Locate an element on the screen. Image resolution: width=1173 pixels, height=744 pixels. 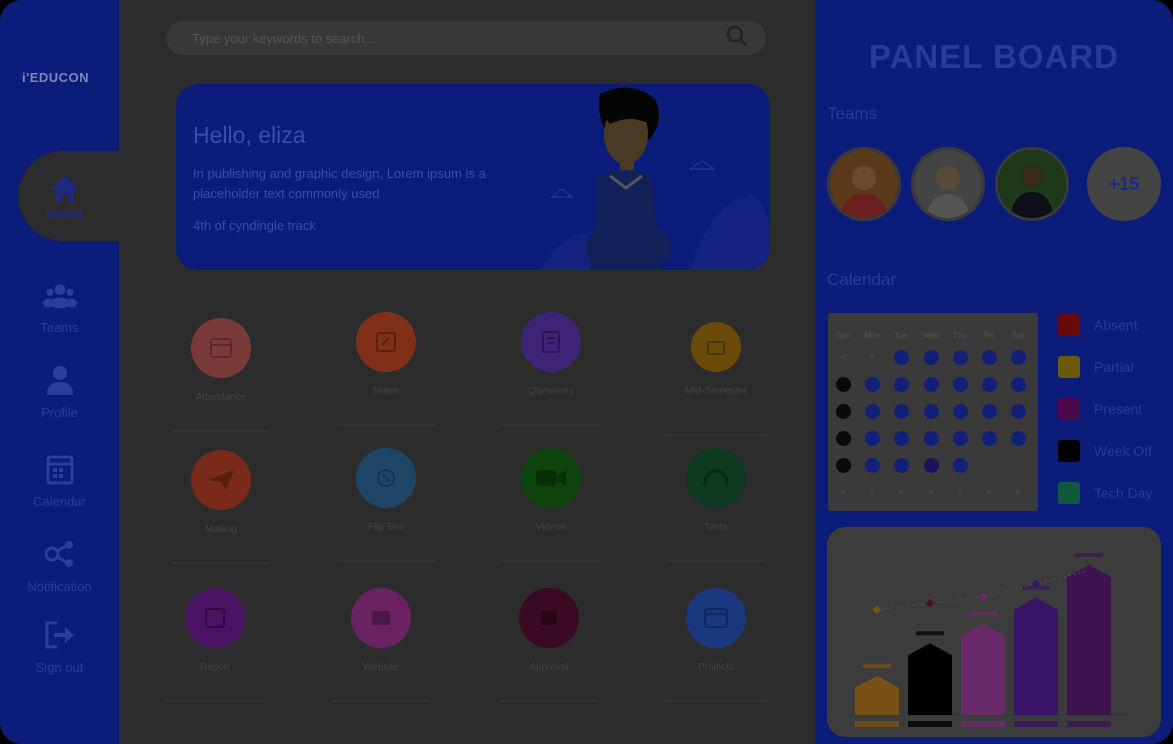
app-tile-videos: Videos is located at coordinates (551, 507).